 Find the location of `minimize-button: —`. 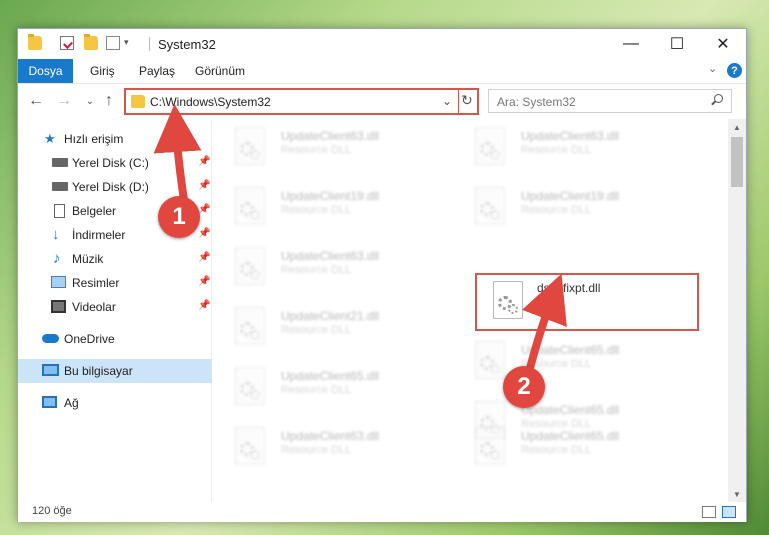

minimize-button: — is located at coordinates (631, 44).